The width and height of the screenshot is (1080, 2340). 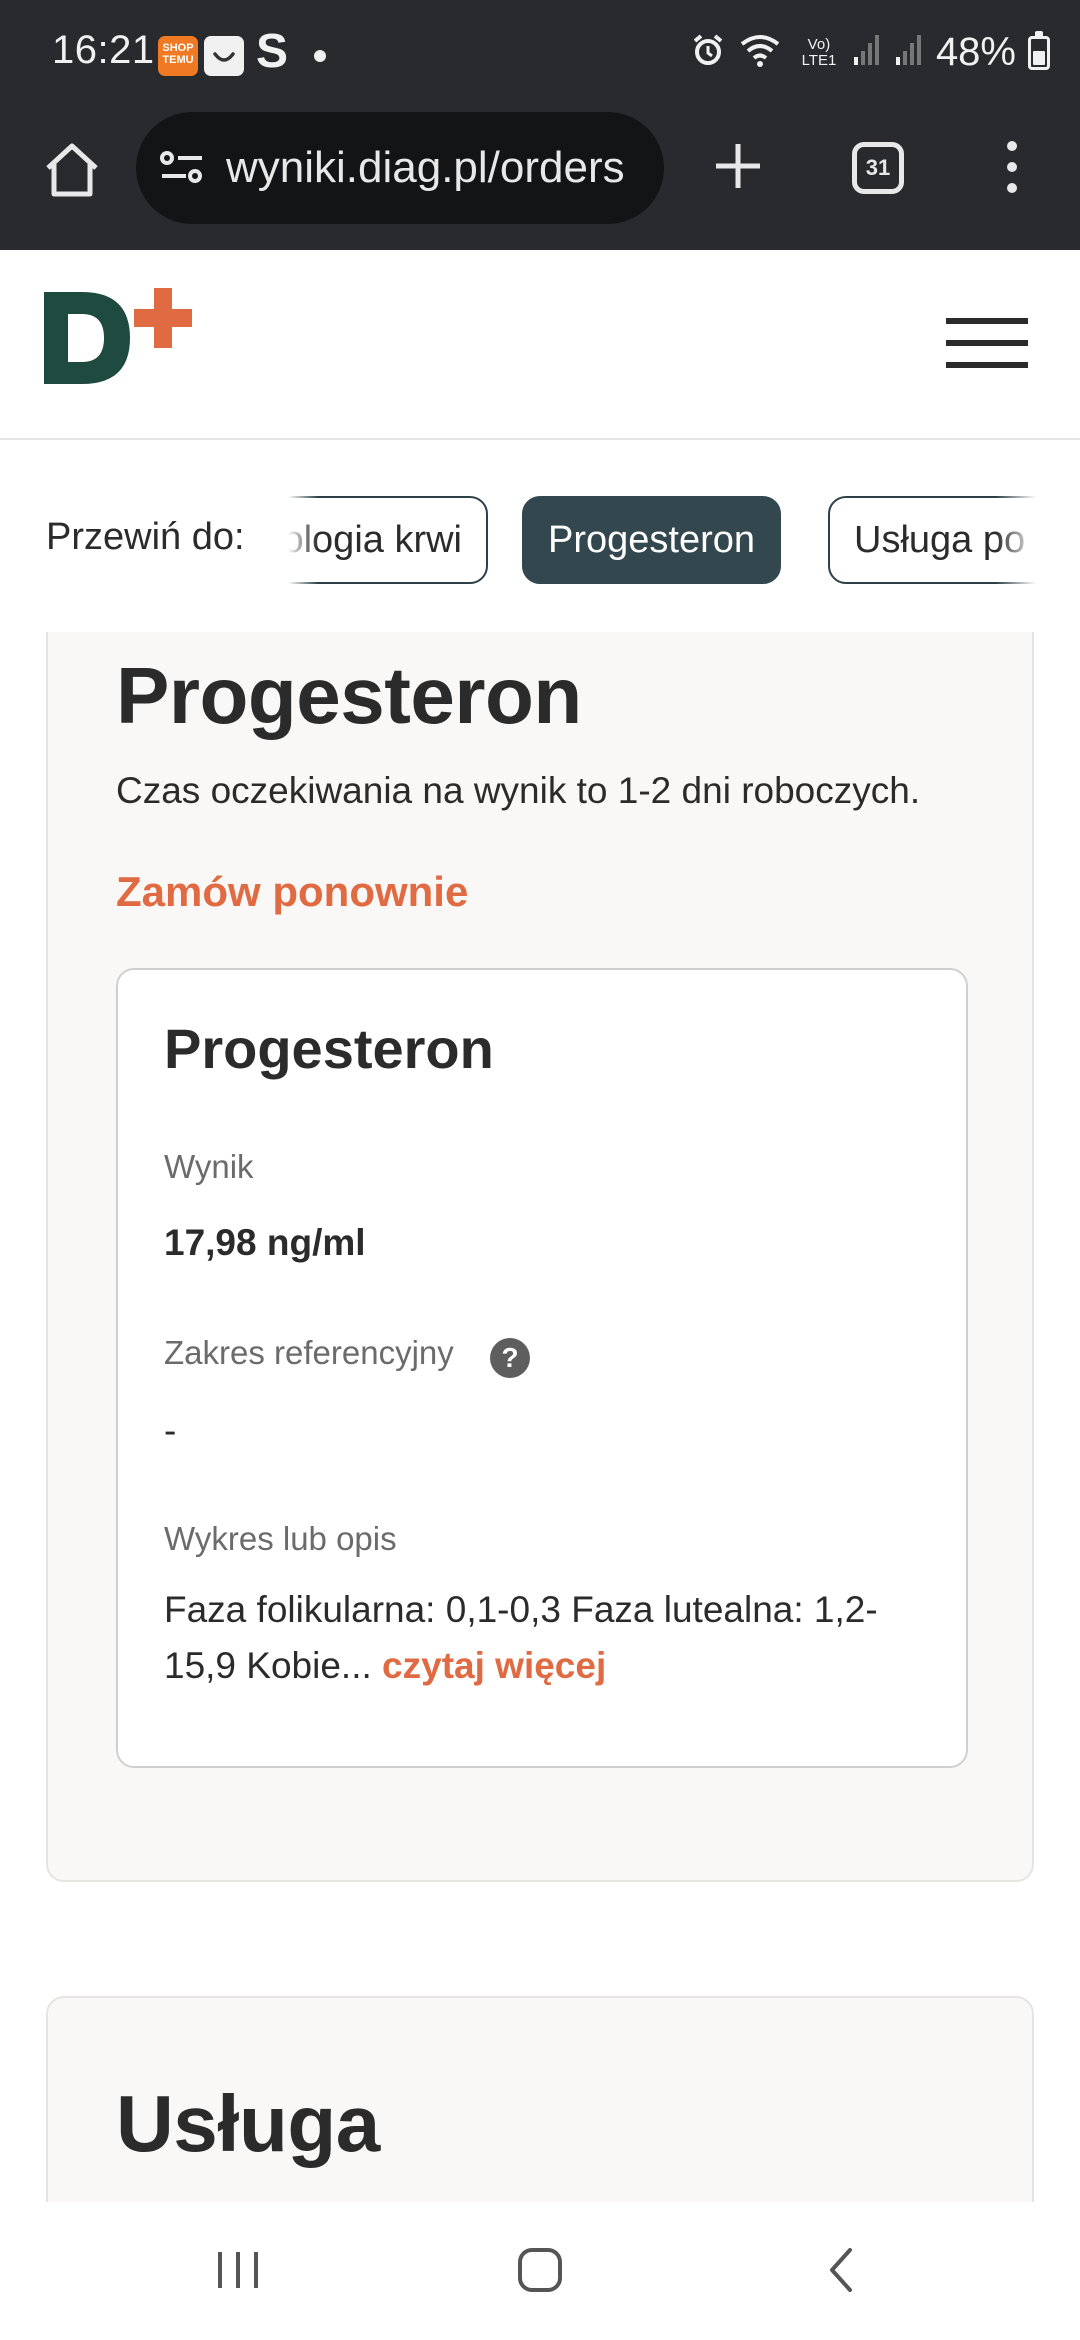 What do you see at coordinates (280, 1538) in the screenshot?
I see `description-label: Wykres lub opis` at bounding box center [280, 1538].